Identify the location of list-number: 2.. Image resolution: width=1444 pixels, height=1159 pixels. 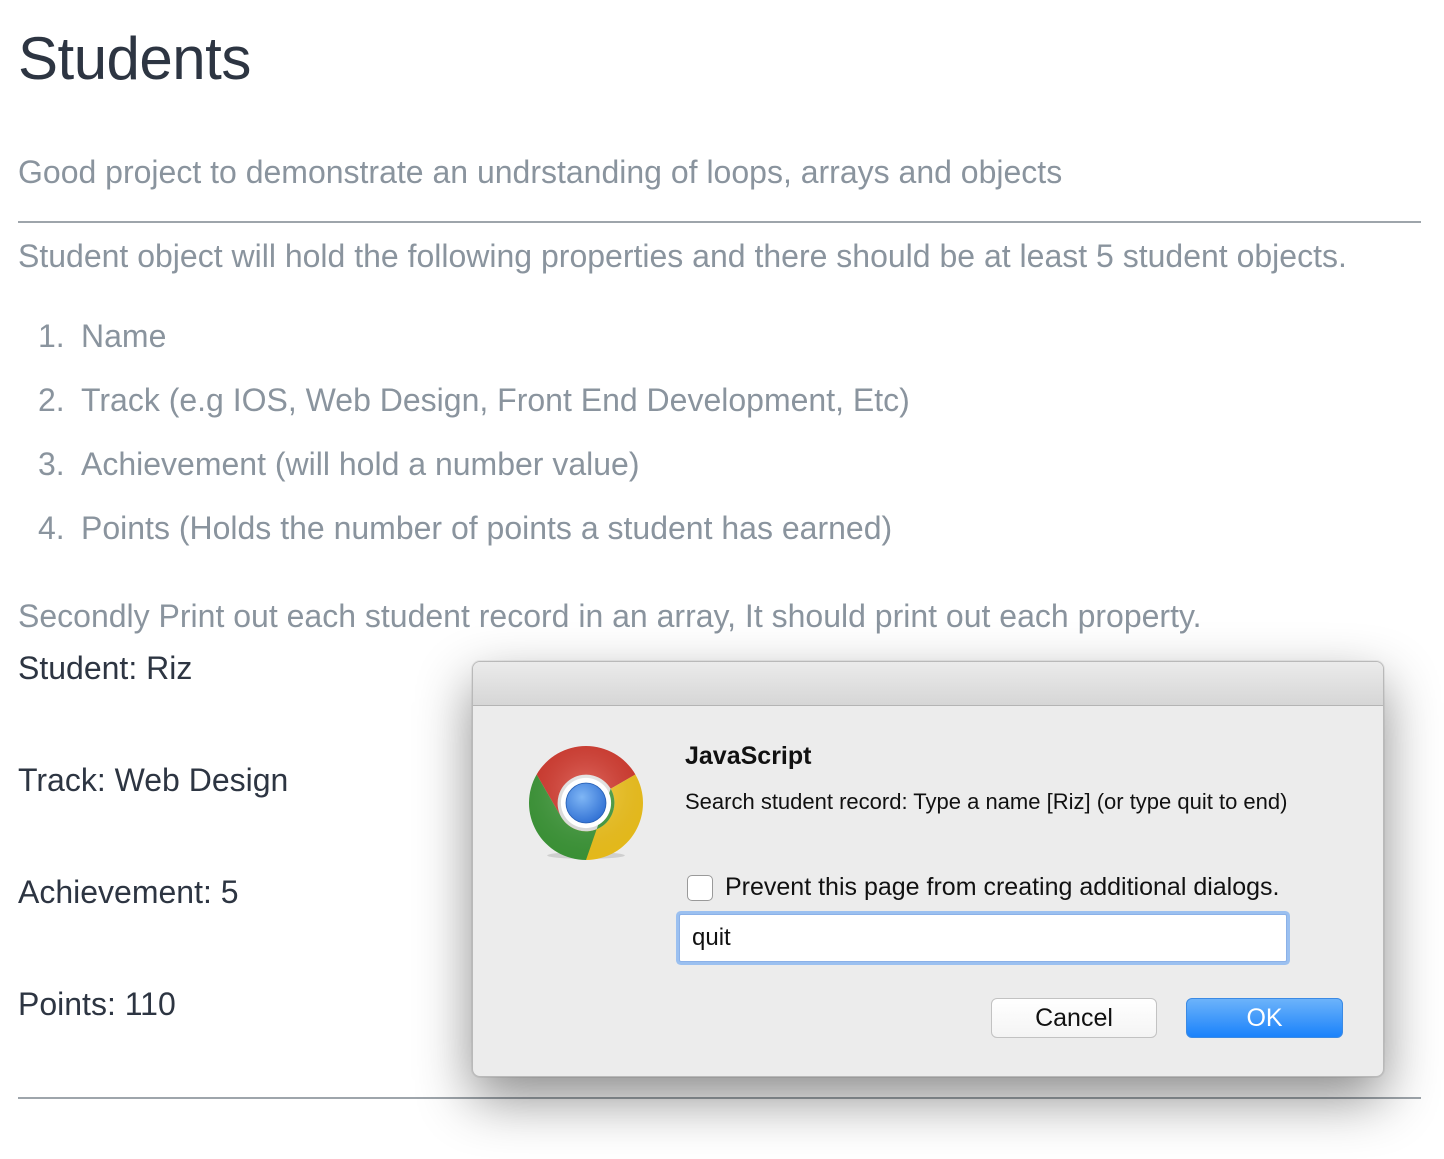
(51, 400).